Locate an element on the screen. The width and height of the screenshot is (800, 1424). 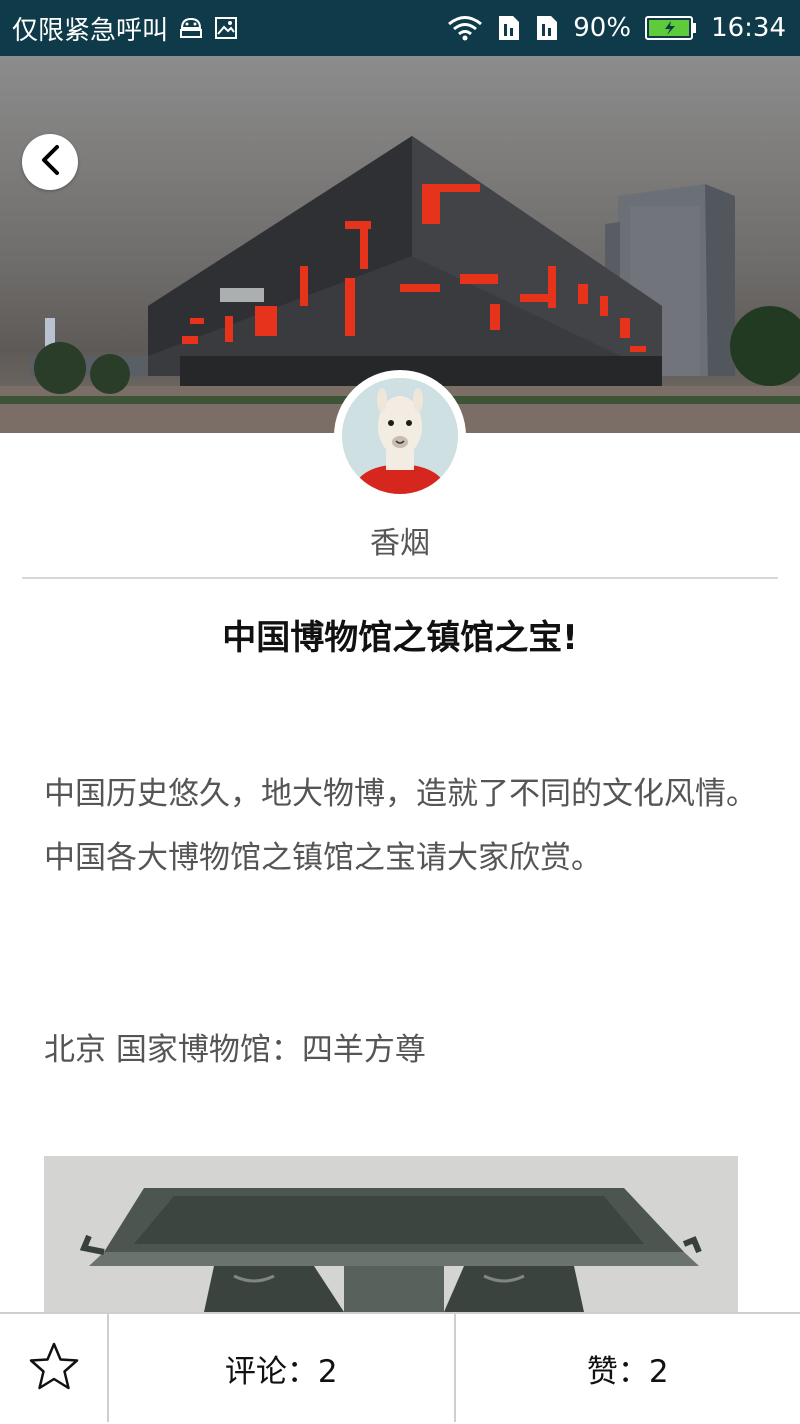
carrier-text: 仅限紧急呼叫 is located at coordinates (90, 28).